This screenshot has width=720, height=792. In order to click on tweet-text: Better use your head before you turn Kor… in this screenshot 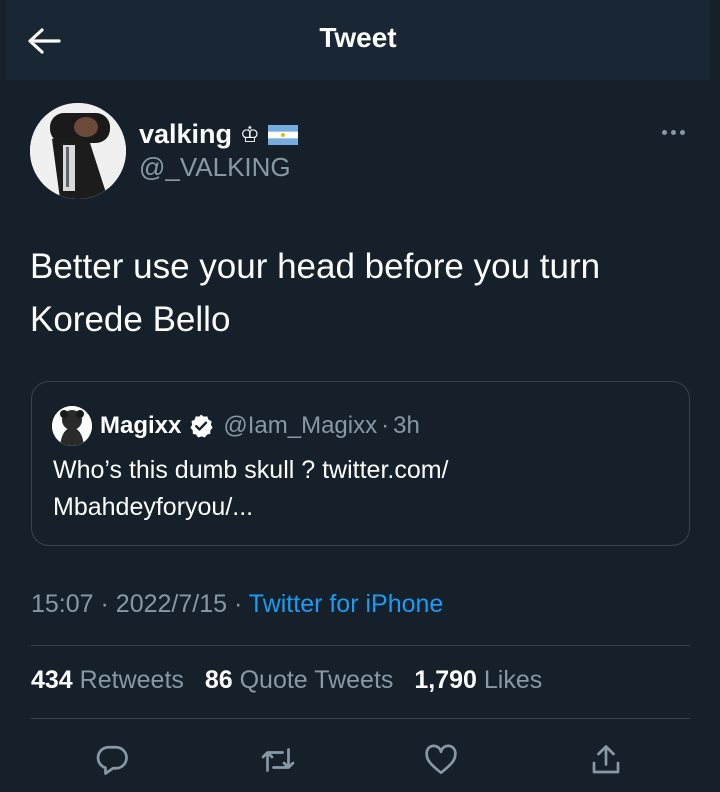, I will do `click(315, 293)`.